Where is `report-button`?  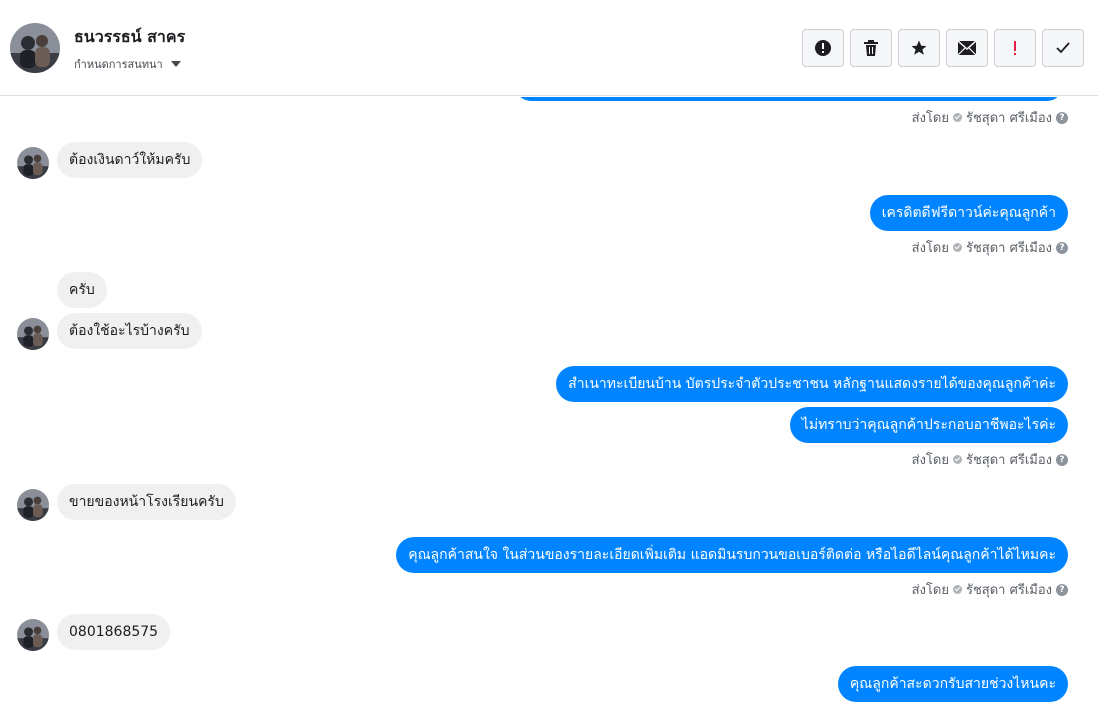
report-button is located at coordinates (823, 48).